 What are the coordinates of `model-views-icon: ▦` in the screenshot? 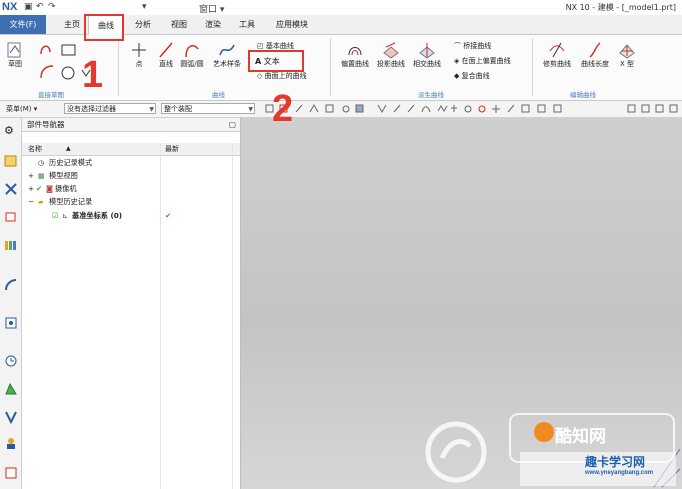 It's located at (41, 175).